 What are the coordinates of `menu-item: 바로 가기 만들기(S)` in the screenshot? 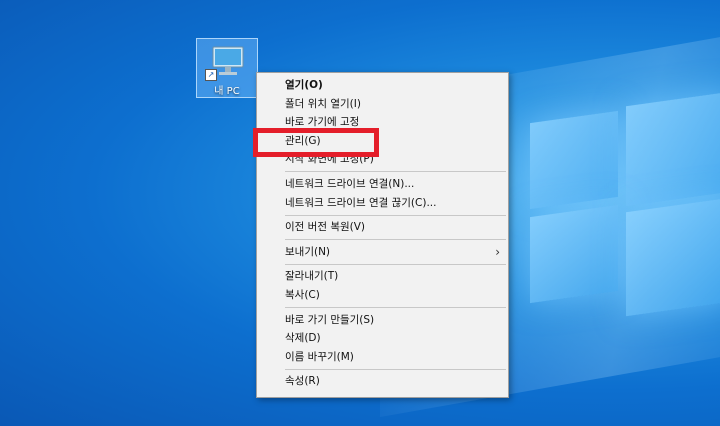 It's located at (382, 320).